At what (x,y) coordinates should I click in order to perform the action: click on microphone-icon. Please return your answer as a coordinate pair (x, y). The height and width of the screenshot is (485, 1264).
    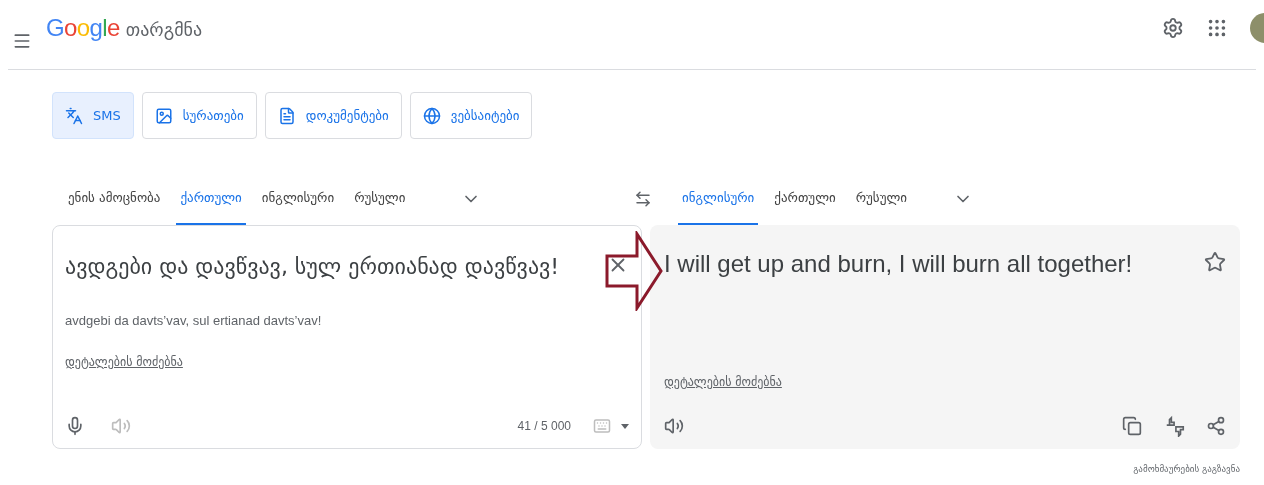
    Looking at the image, I should click on (75, 426).